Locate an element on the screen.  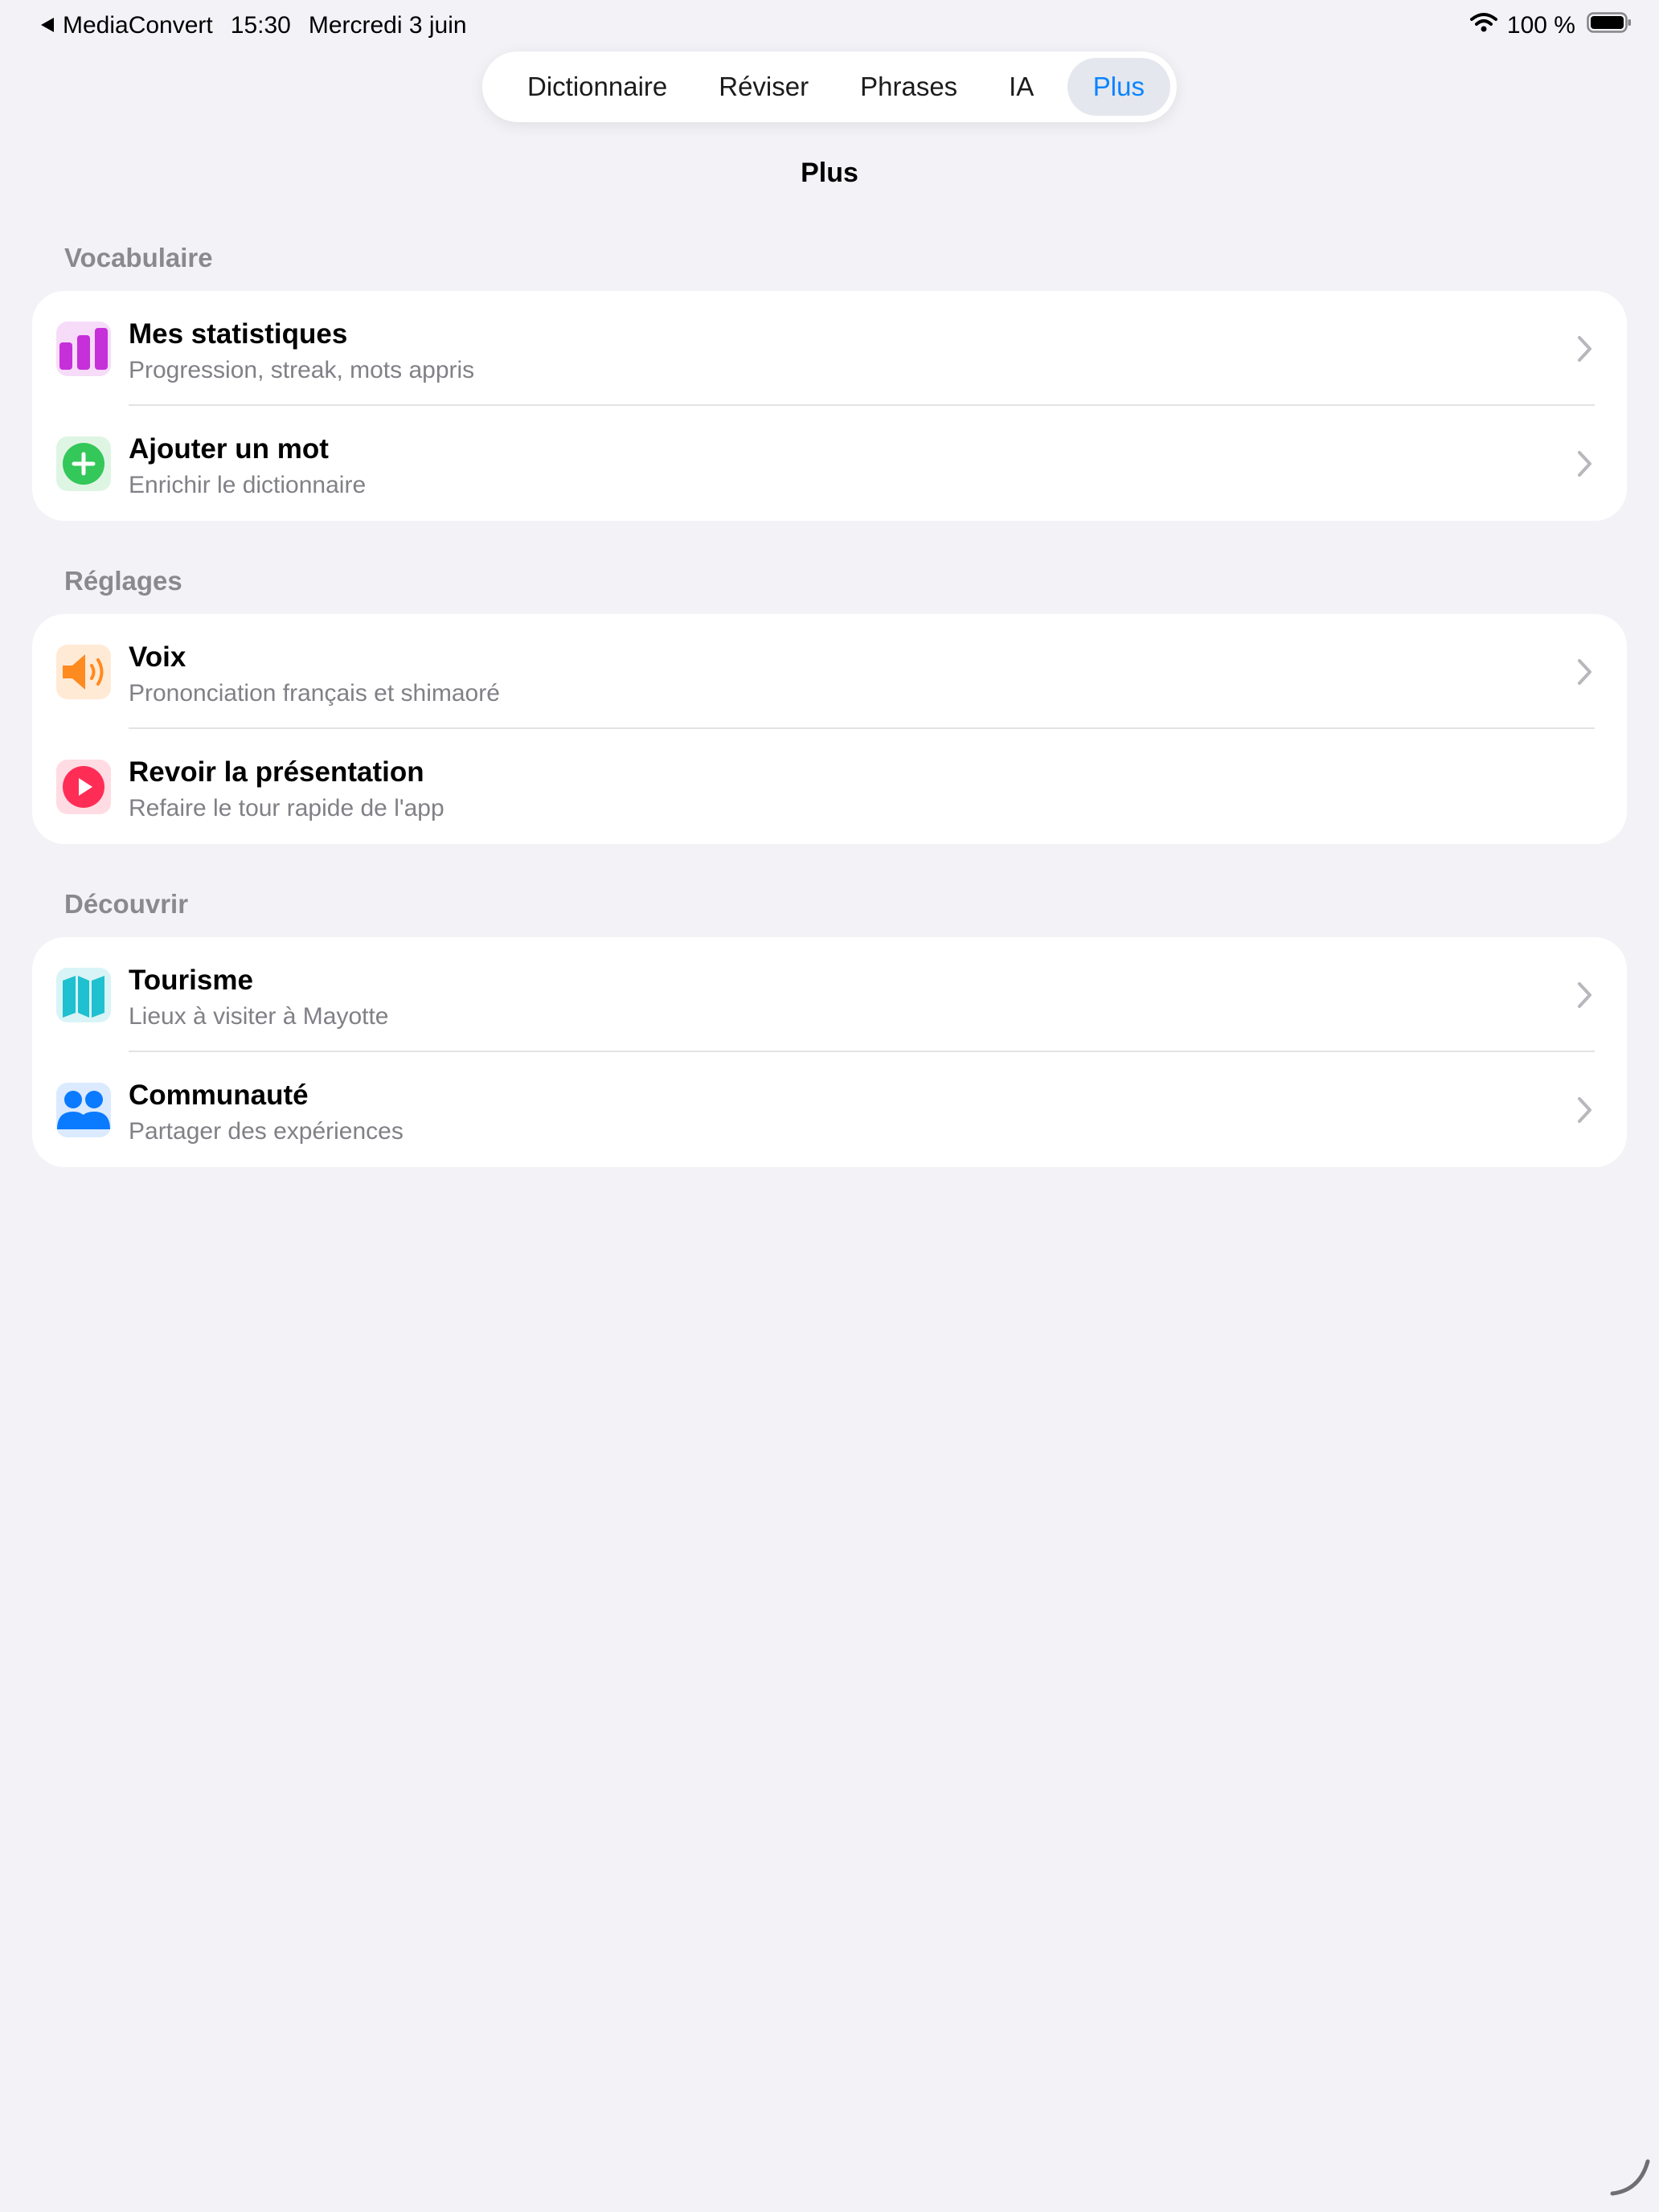
list-item-title: Ajouter un mot is located at coordinates (229, 449).